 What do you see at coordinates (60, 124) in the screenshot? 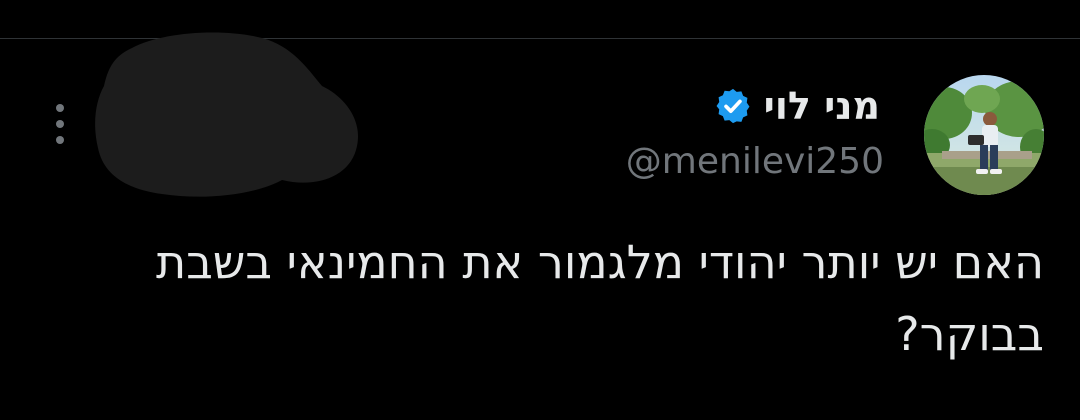
I see `more-vertical-icon` at bounding box center [60, 124].